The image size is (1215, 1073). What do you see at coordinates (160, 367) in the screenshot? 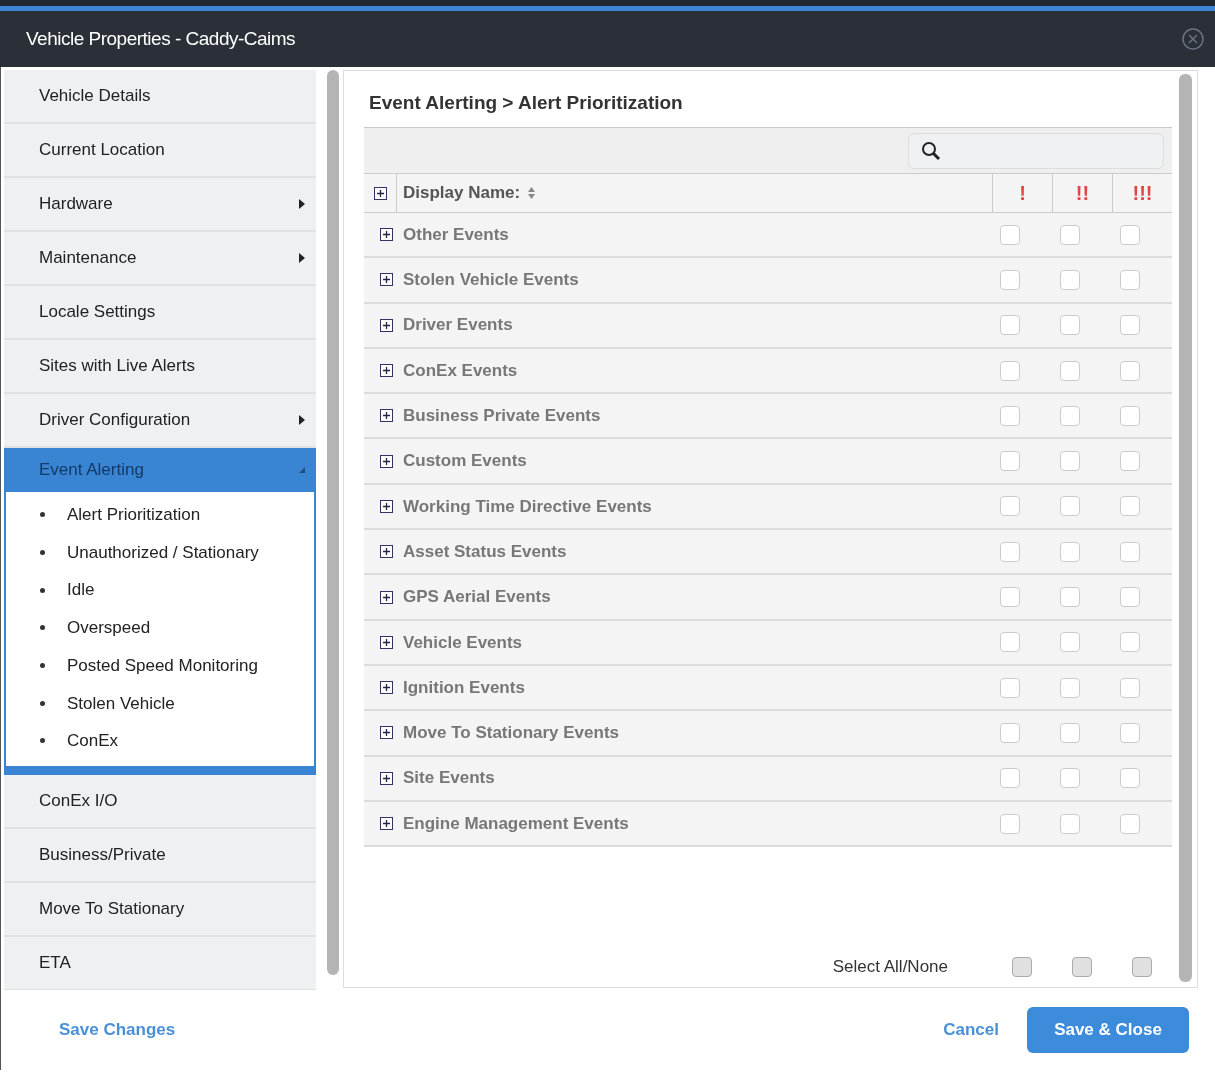
I see `sidebar-item: Sites with Live Alerts` at bounding box center [160, 367].